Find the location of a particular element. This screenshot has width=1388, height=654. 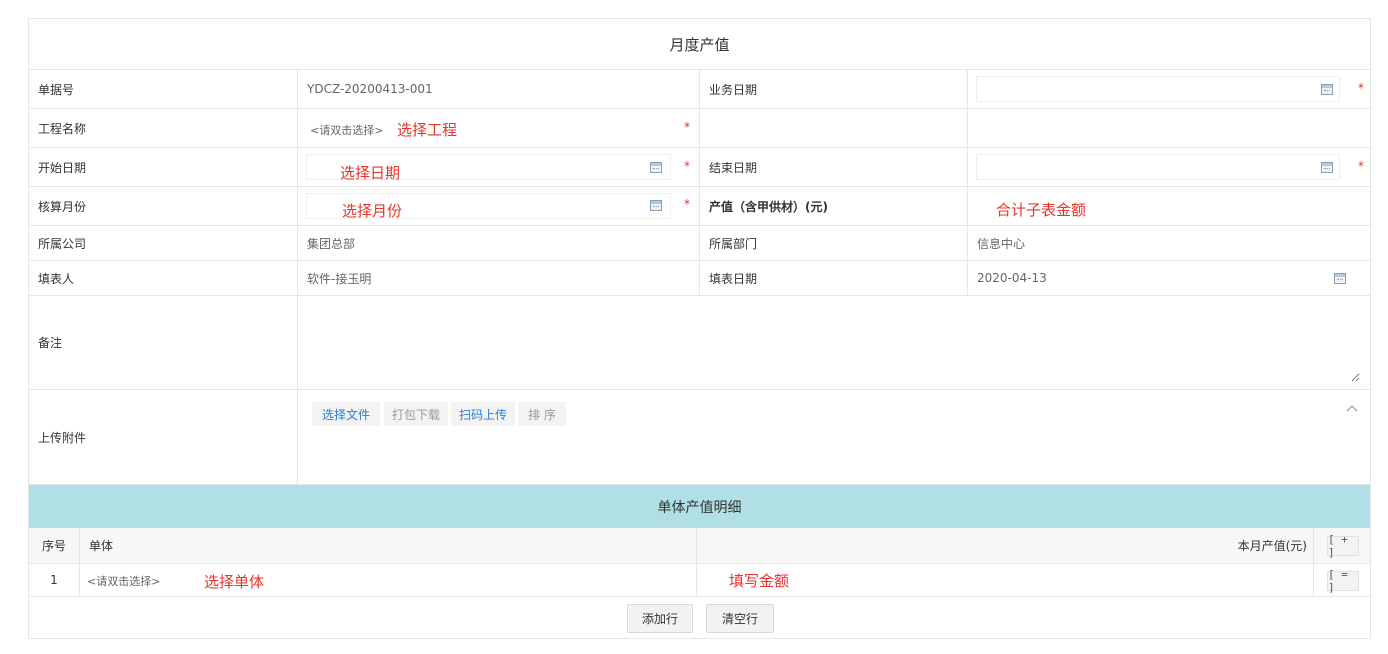

form-title-row: 月度产值 is located at coordinates (699, 44).